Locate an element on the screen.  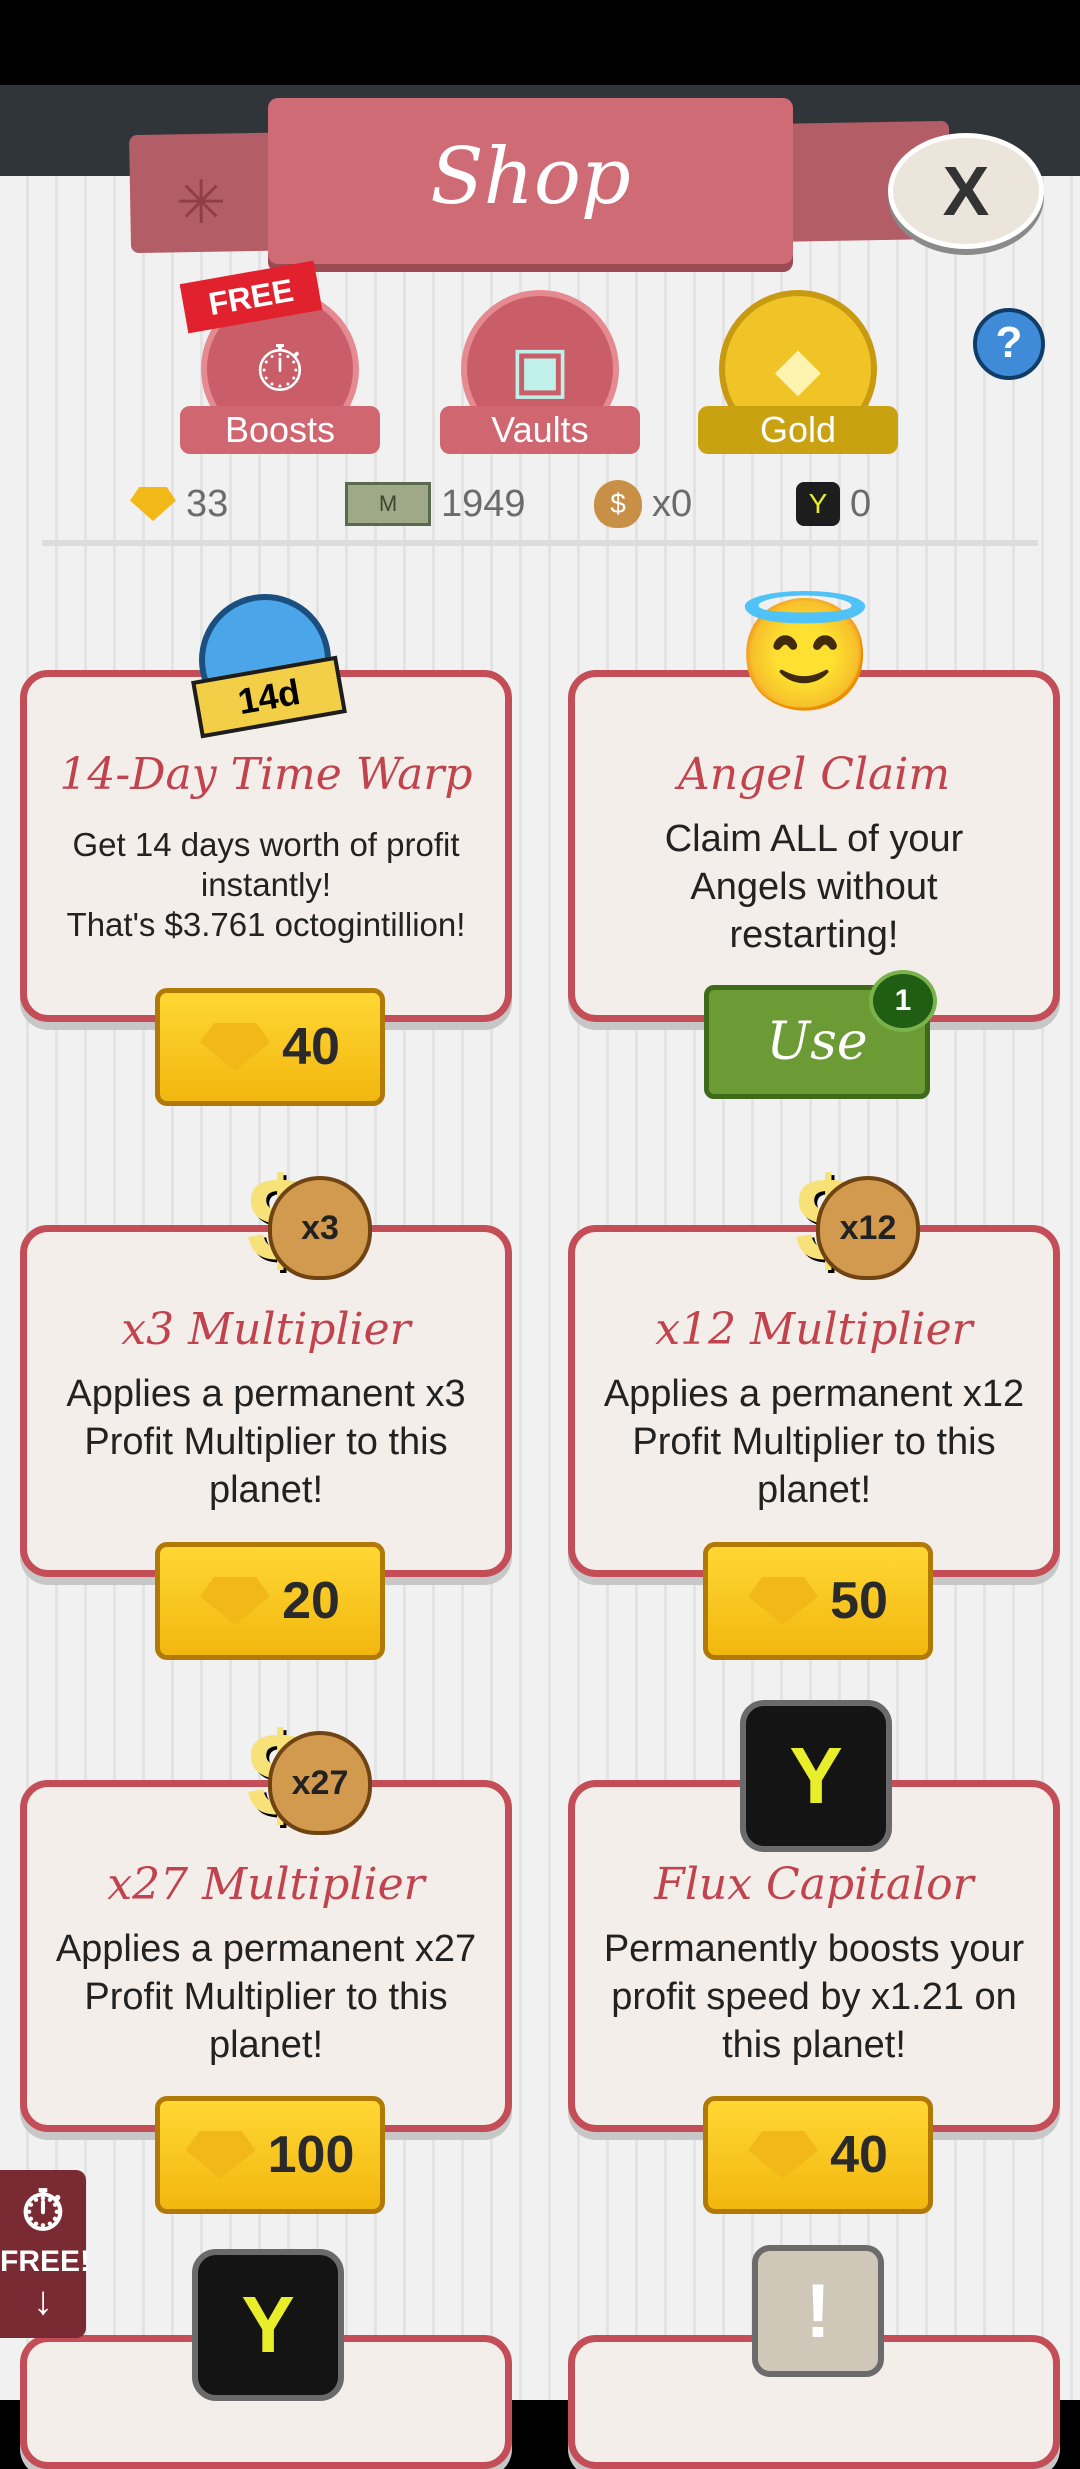
price-value: 100 is located at coordinates (311, 2155).